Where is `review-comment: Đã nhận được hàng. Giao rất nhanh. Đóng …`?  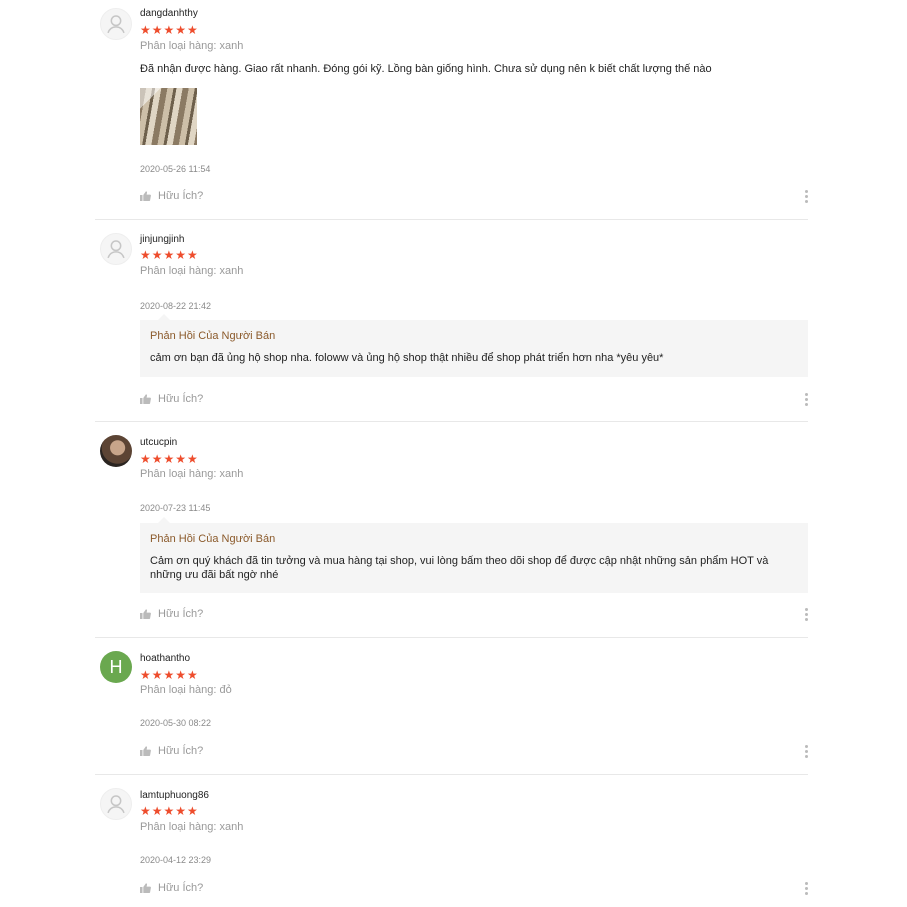 review-comment: Đã nhận được hàng. Giao rất nhanh. Đóng … is located at coordinates (426, 69).